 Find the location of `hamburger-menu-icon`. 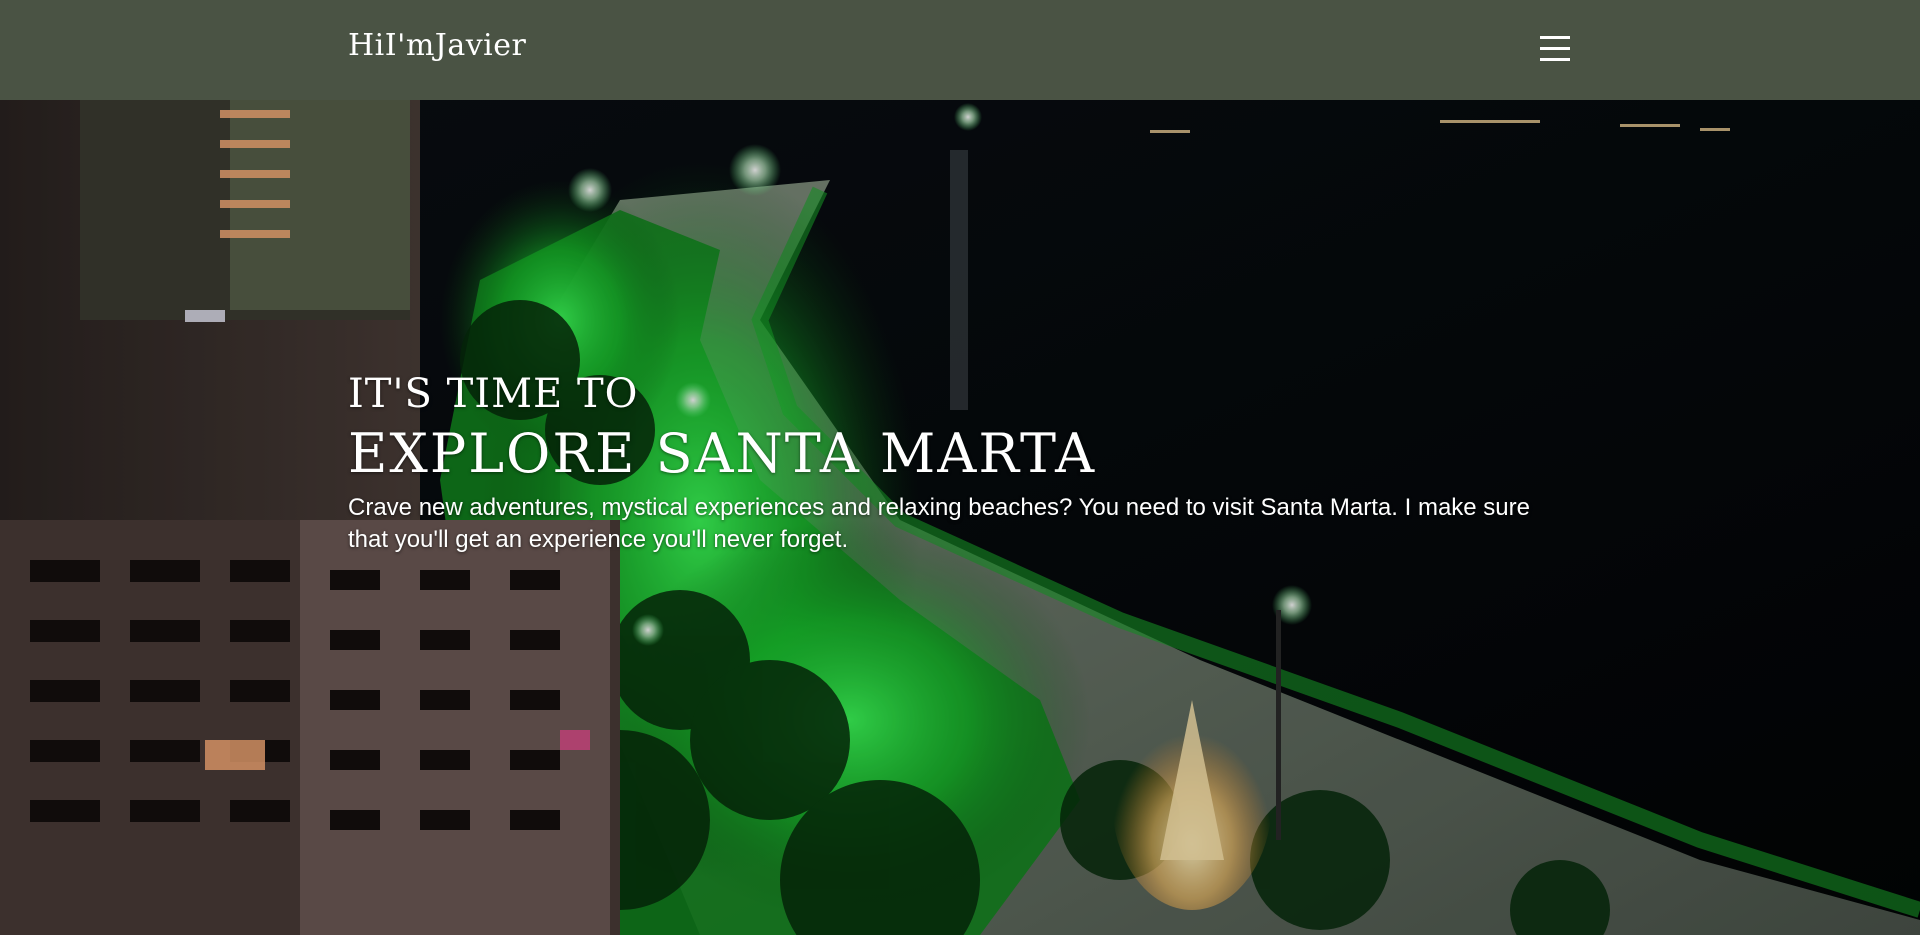

hamburger-menu-icon is located at coordinates (1555, 49).